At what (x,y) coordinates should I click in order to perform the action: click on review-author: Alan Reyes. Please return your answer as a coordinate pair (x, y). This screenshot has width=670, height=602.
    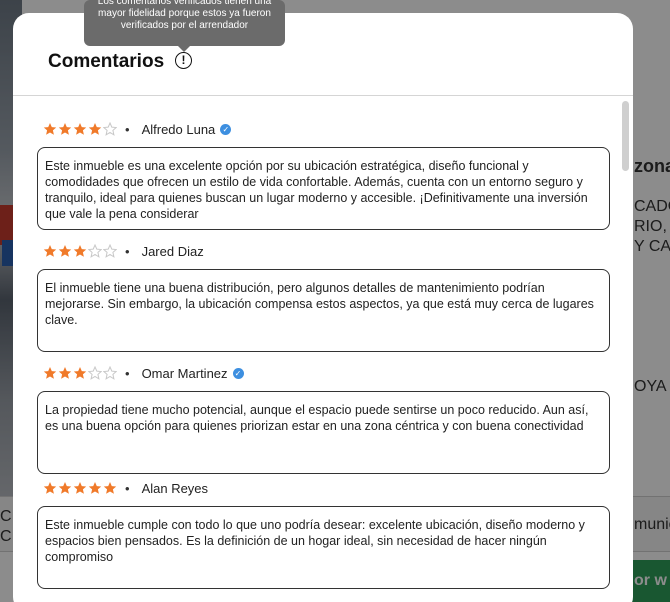
    Looking at the image, I should click on (175, 488).